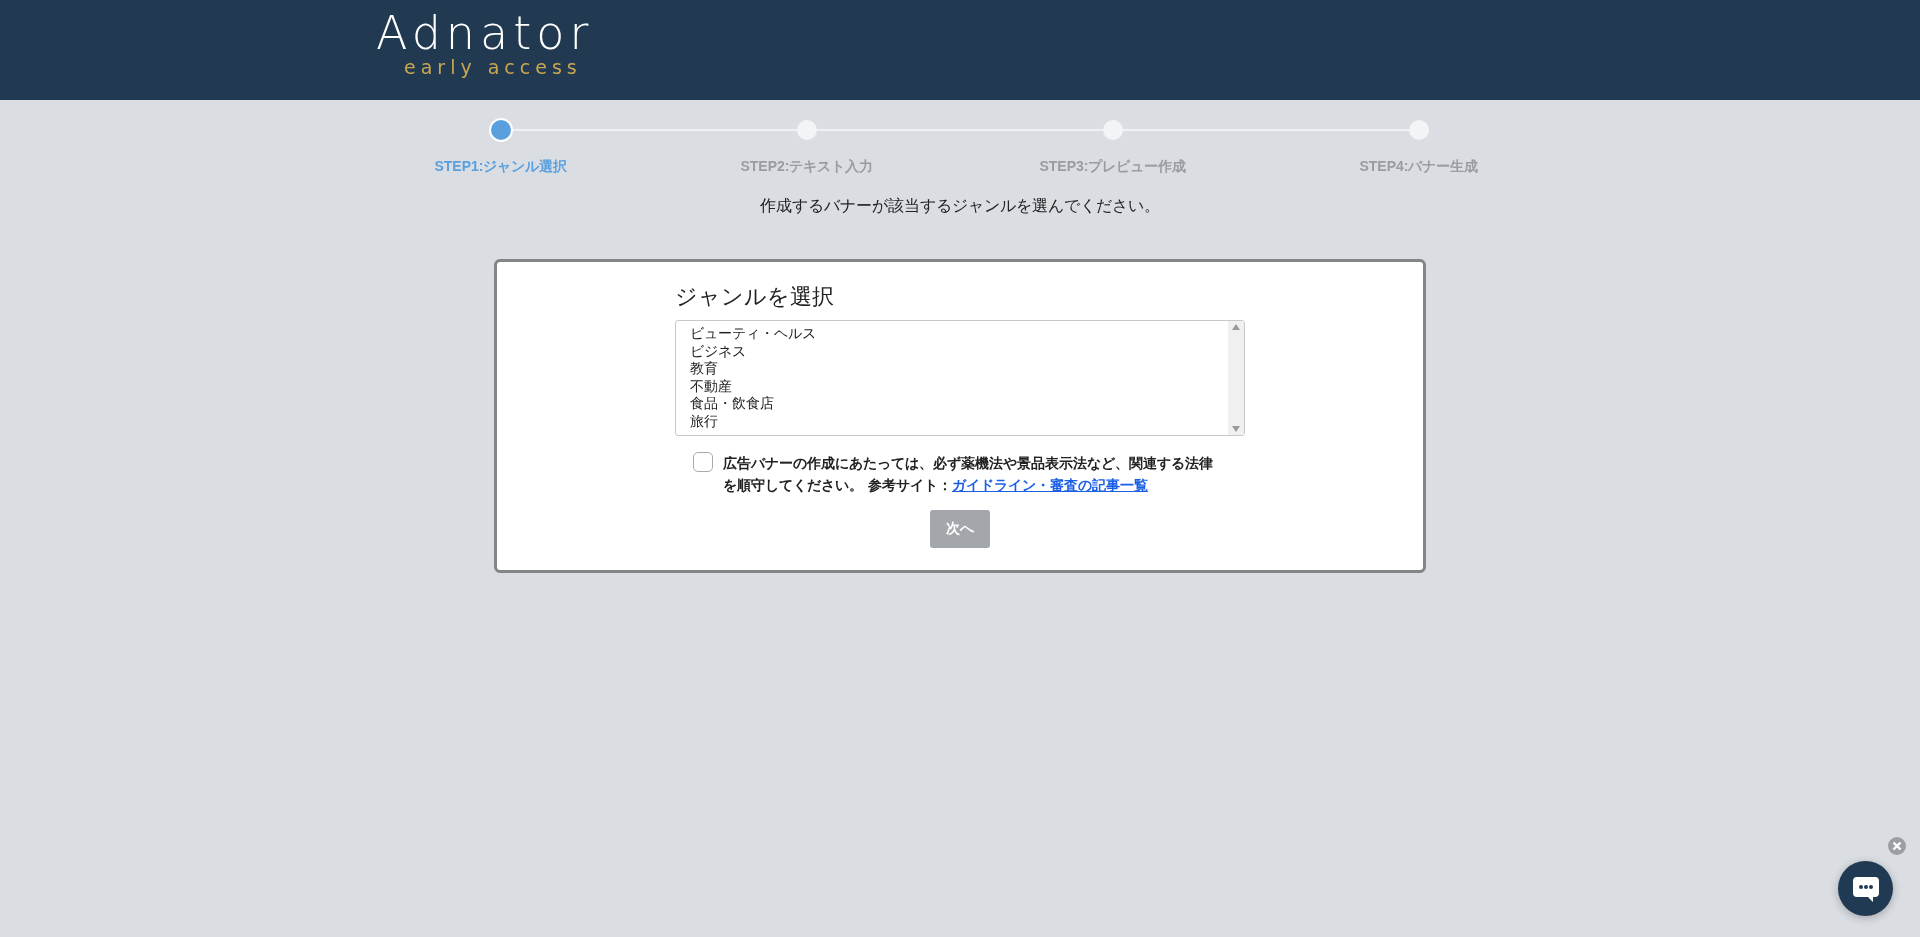 This screenshot has width=1920, height=937. I want to click on genre-option: 教育, so click(704, 369).